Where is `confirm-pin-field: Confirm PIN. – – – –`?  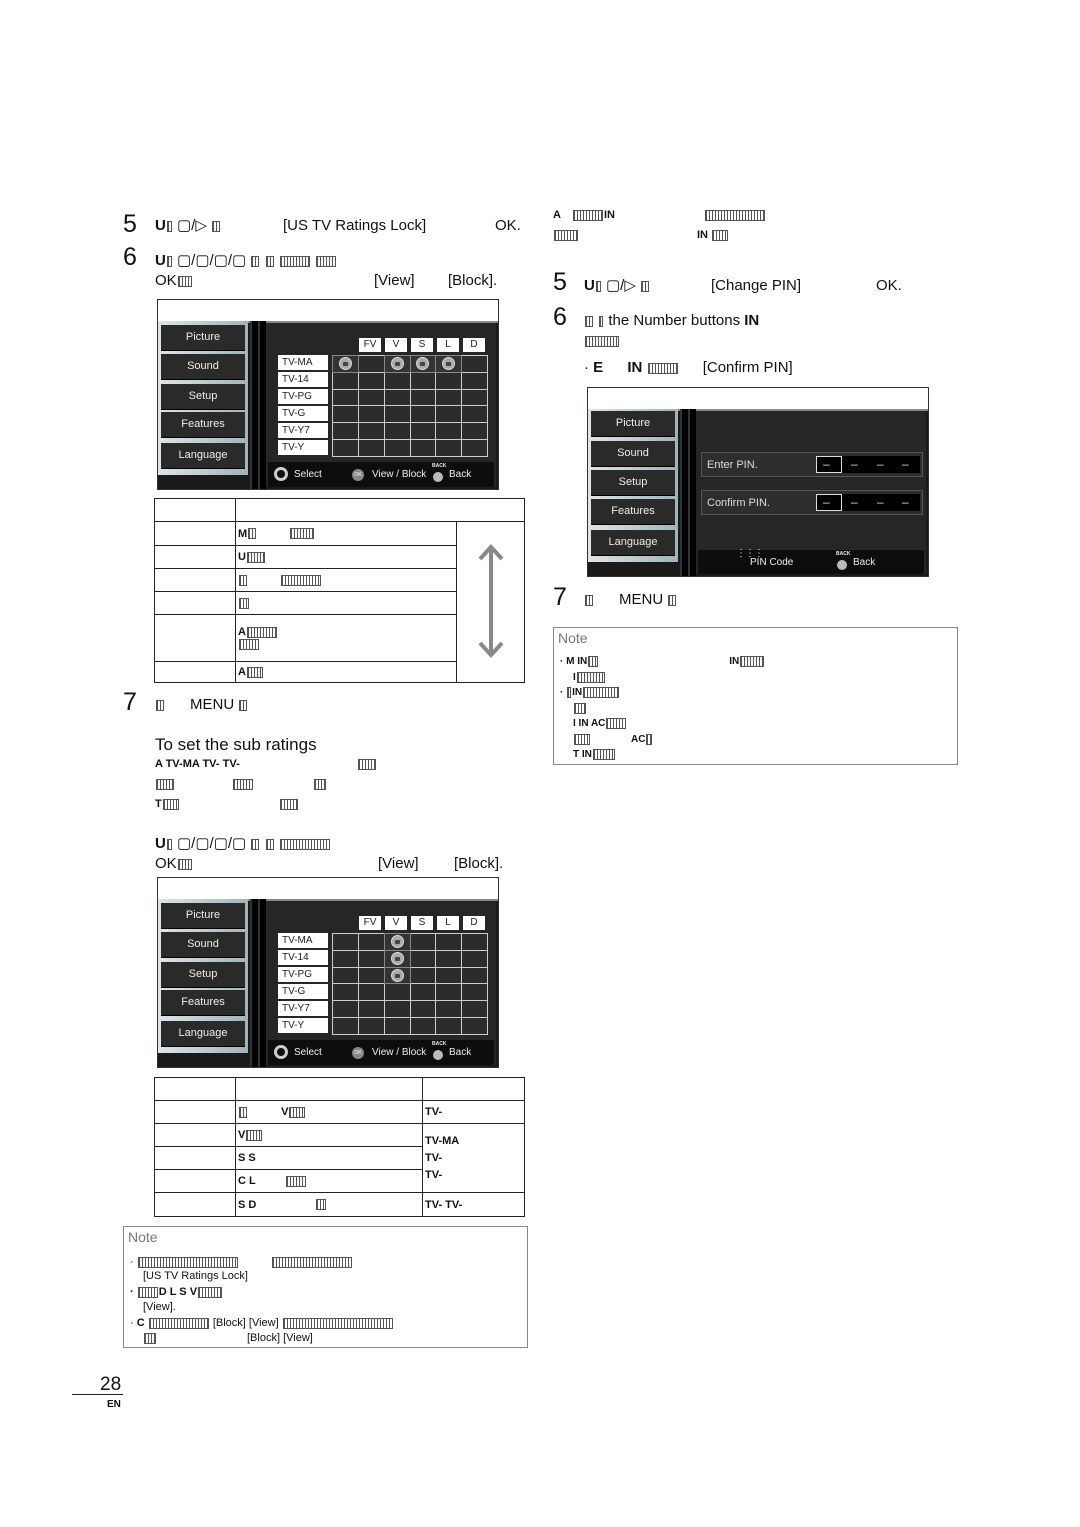 confirm-pin-field: Confirm PIN. – – – – is located at coordinates (812, 502).